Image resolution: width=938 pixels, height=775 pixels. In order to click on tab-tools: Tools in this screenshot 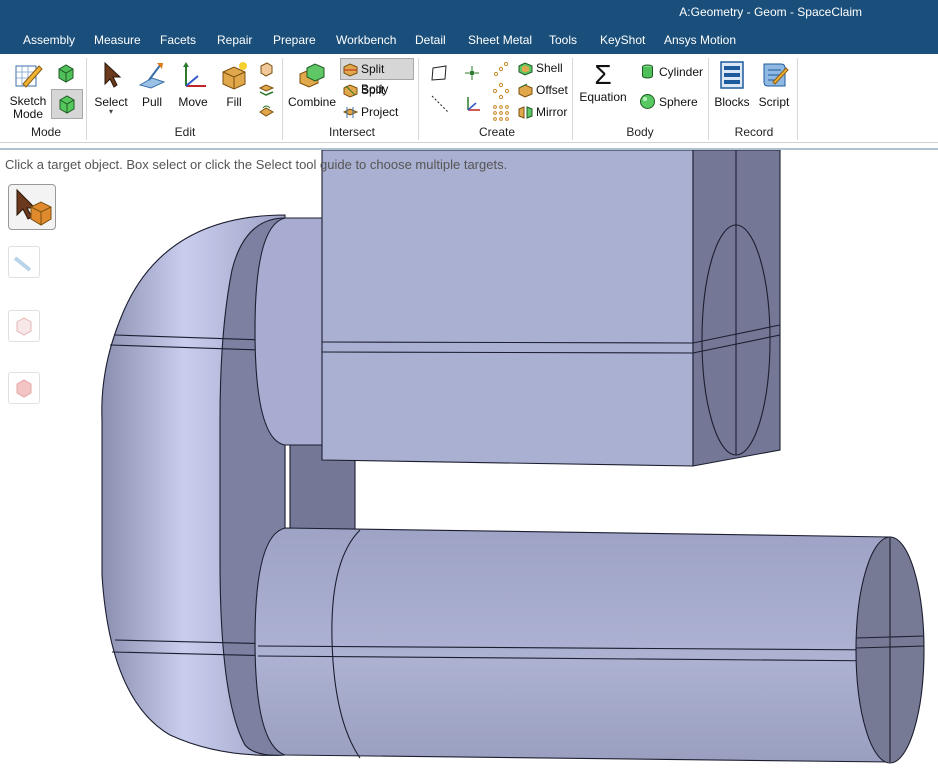, I will do `click(563, 40)`.